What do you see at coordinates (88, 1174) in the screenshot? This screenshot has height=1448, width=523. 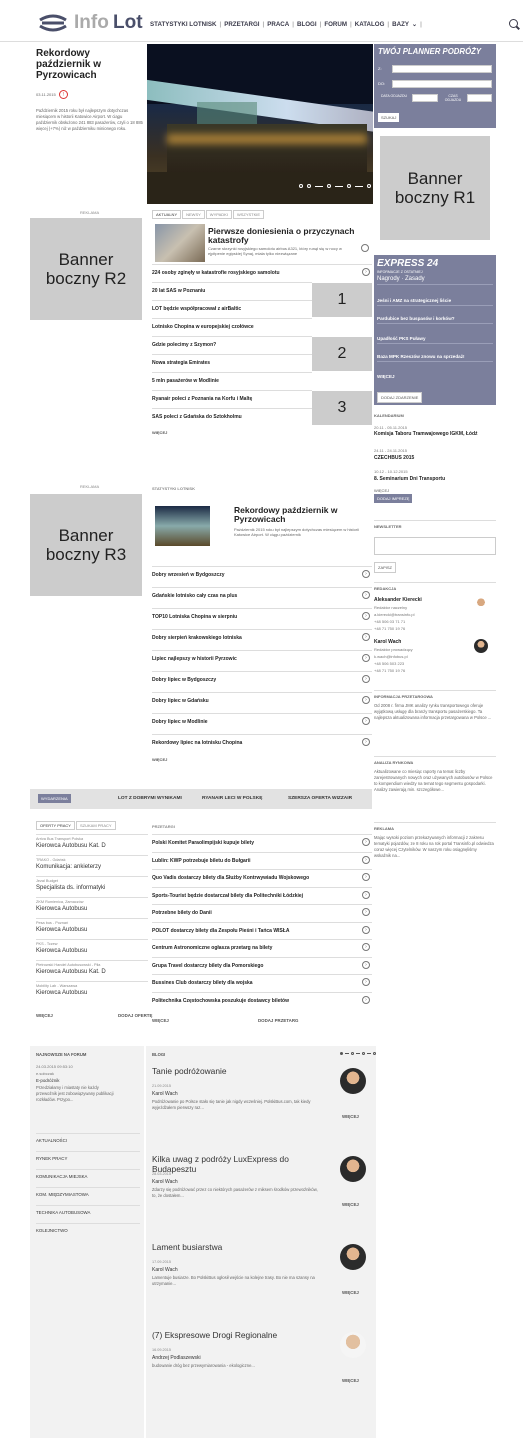 I see `forum-cat-link: KOMUNIKACJA MIEJSKA` at bounding box center [88, 1174].